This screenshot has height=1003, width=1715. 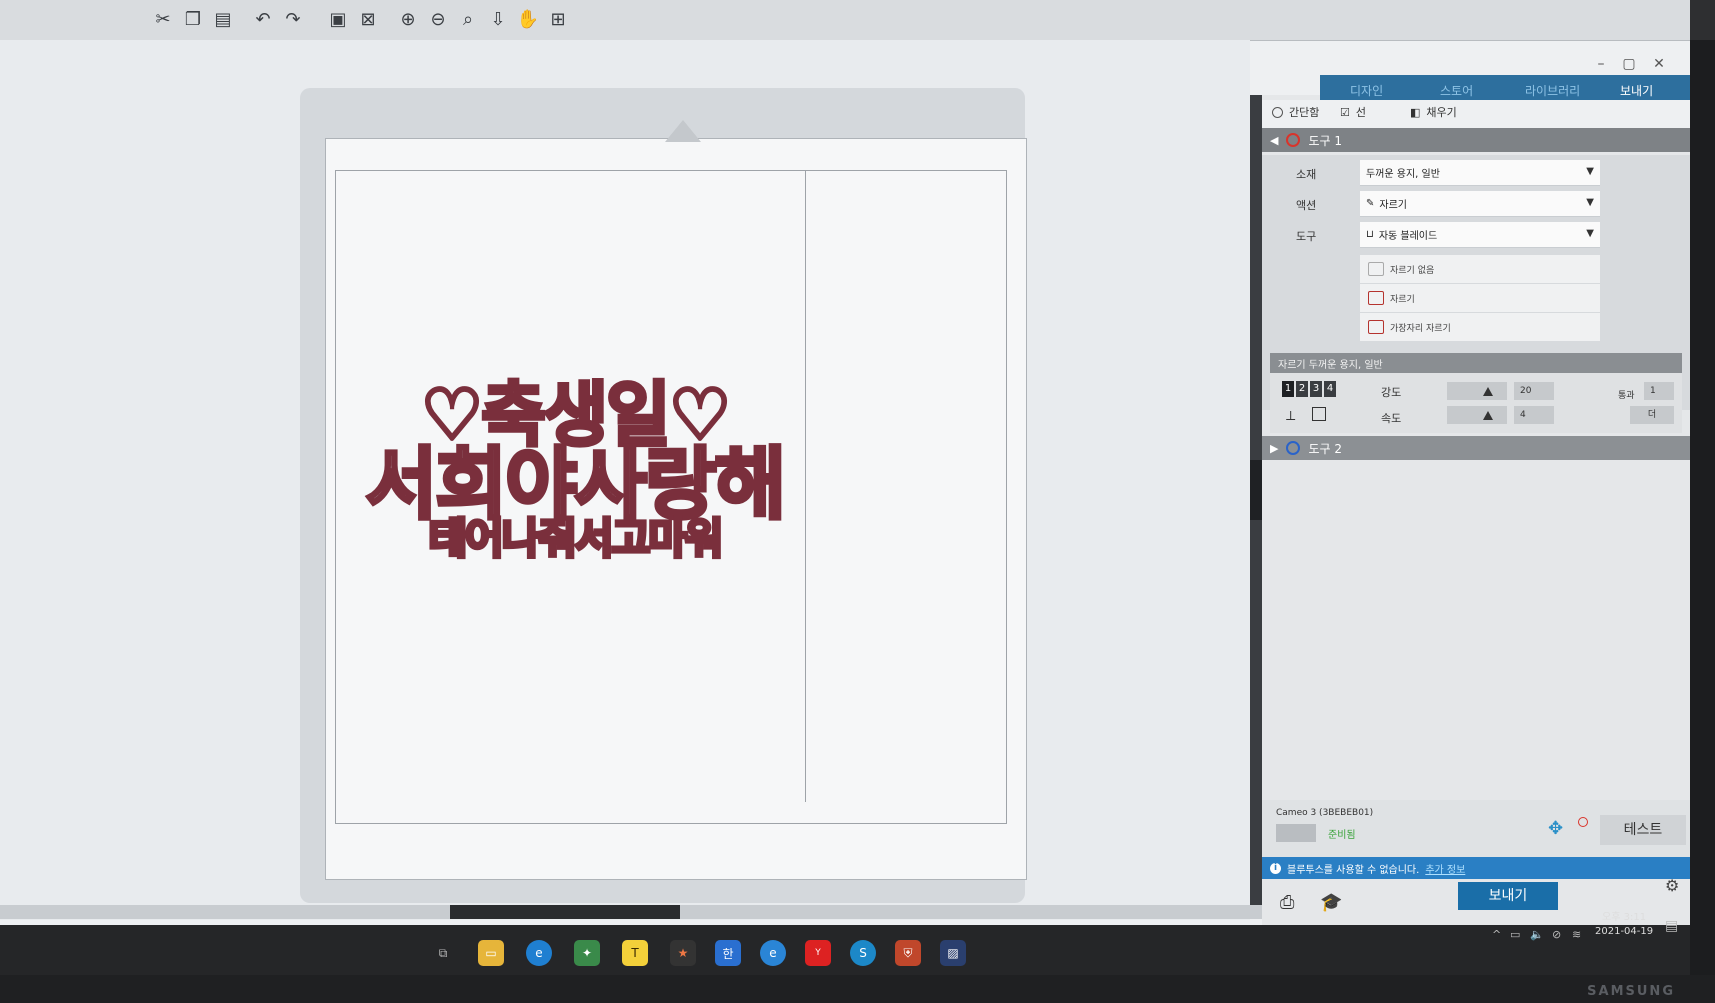 I want to click on taskbar-clock: 오후 3:11 2021-04-19, so click(x=1624, y=925).